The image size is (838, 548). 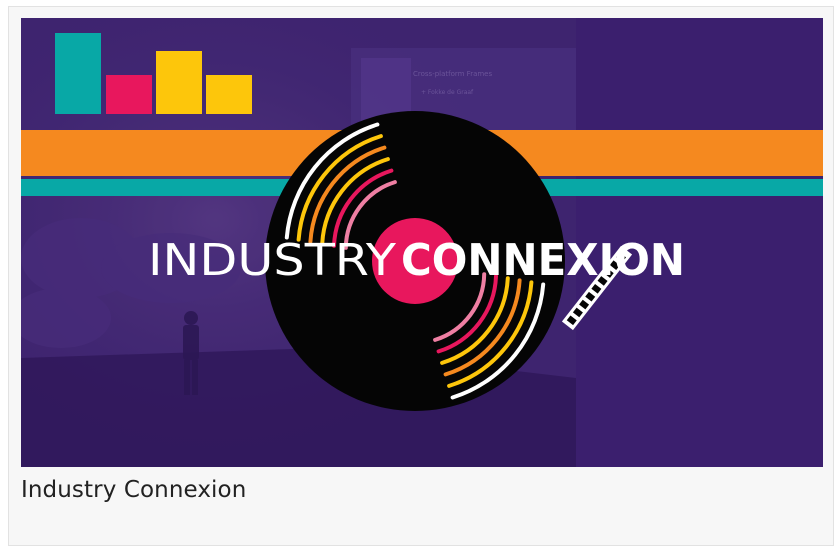 I want to click on background-photo-text-2: + Fokke de Graaf, so click(x=447, y=92).